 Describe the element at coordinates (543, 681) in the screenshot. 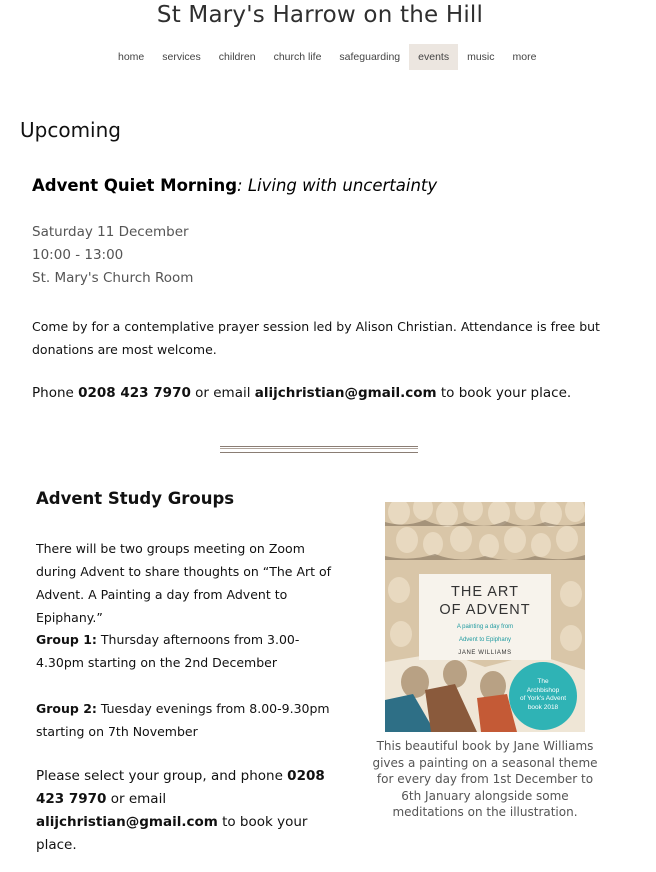

I see `badge-line1: The` at that location.